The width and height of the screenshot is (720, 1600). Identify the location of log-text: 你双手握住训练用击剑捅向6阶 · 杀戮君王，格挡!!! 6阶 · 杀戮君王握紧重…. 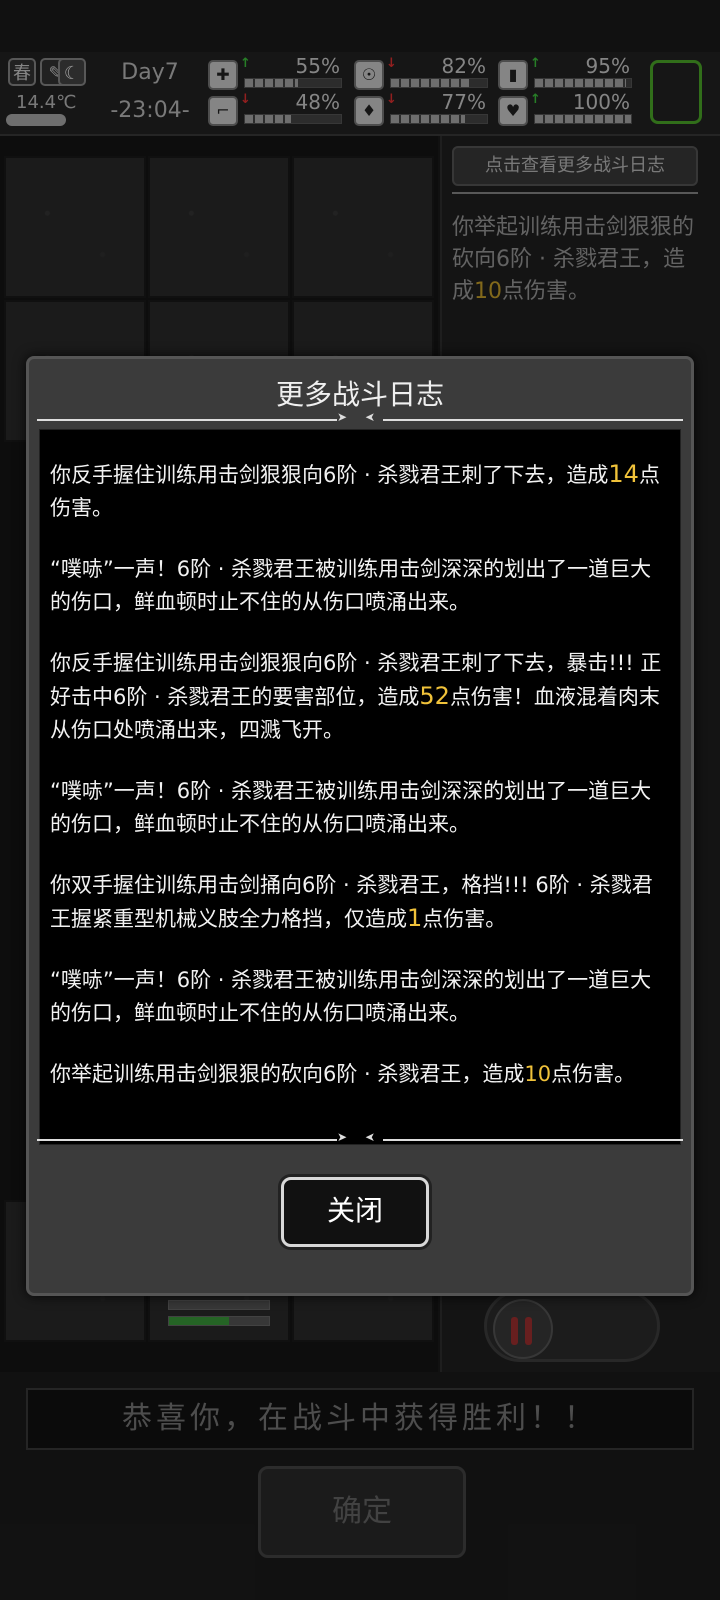
(351, 902).